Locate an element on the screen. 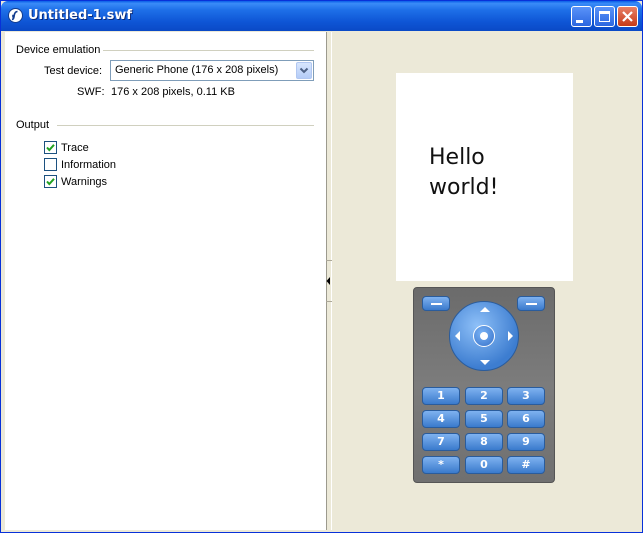  phone-screen: Hello world! is located at coordinates (484, 177).